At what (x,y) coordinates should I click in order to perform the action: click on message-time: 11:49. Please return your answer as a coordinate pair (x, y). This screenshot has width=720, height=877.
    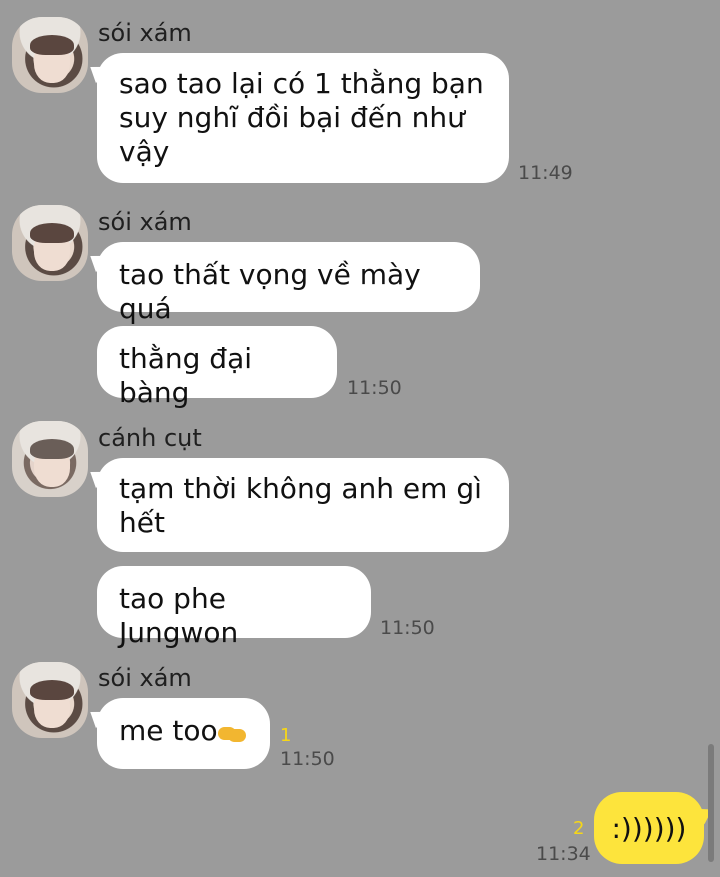
    Looking at the image, I should click on (545, 173).